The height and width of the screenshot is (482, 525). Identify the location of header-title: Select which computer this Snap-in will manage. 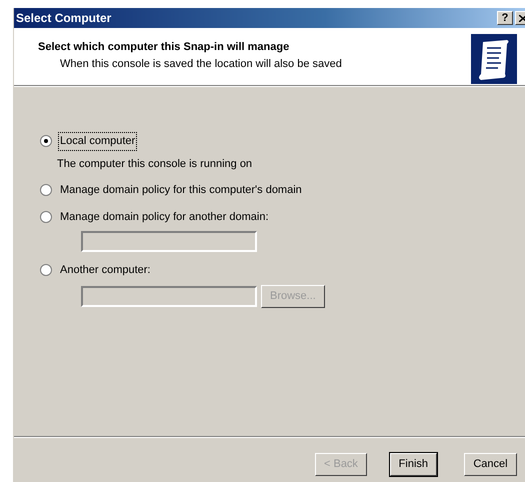
(164, 47).